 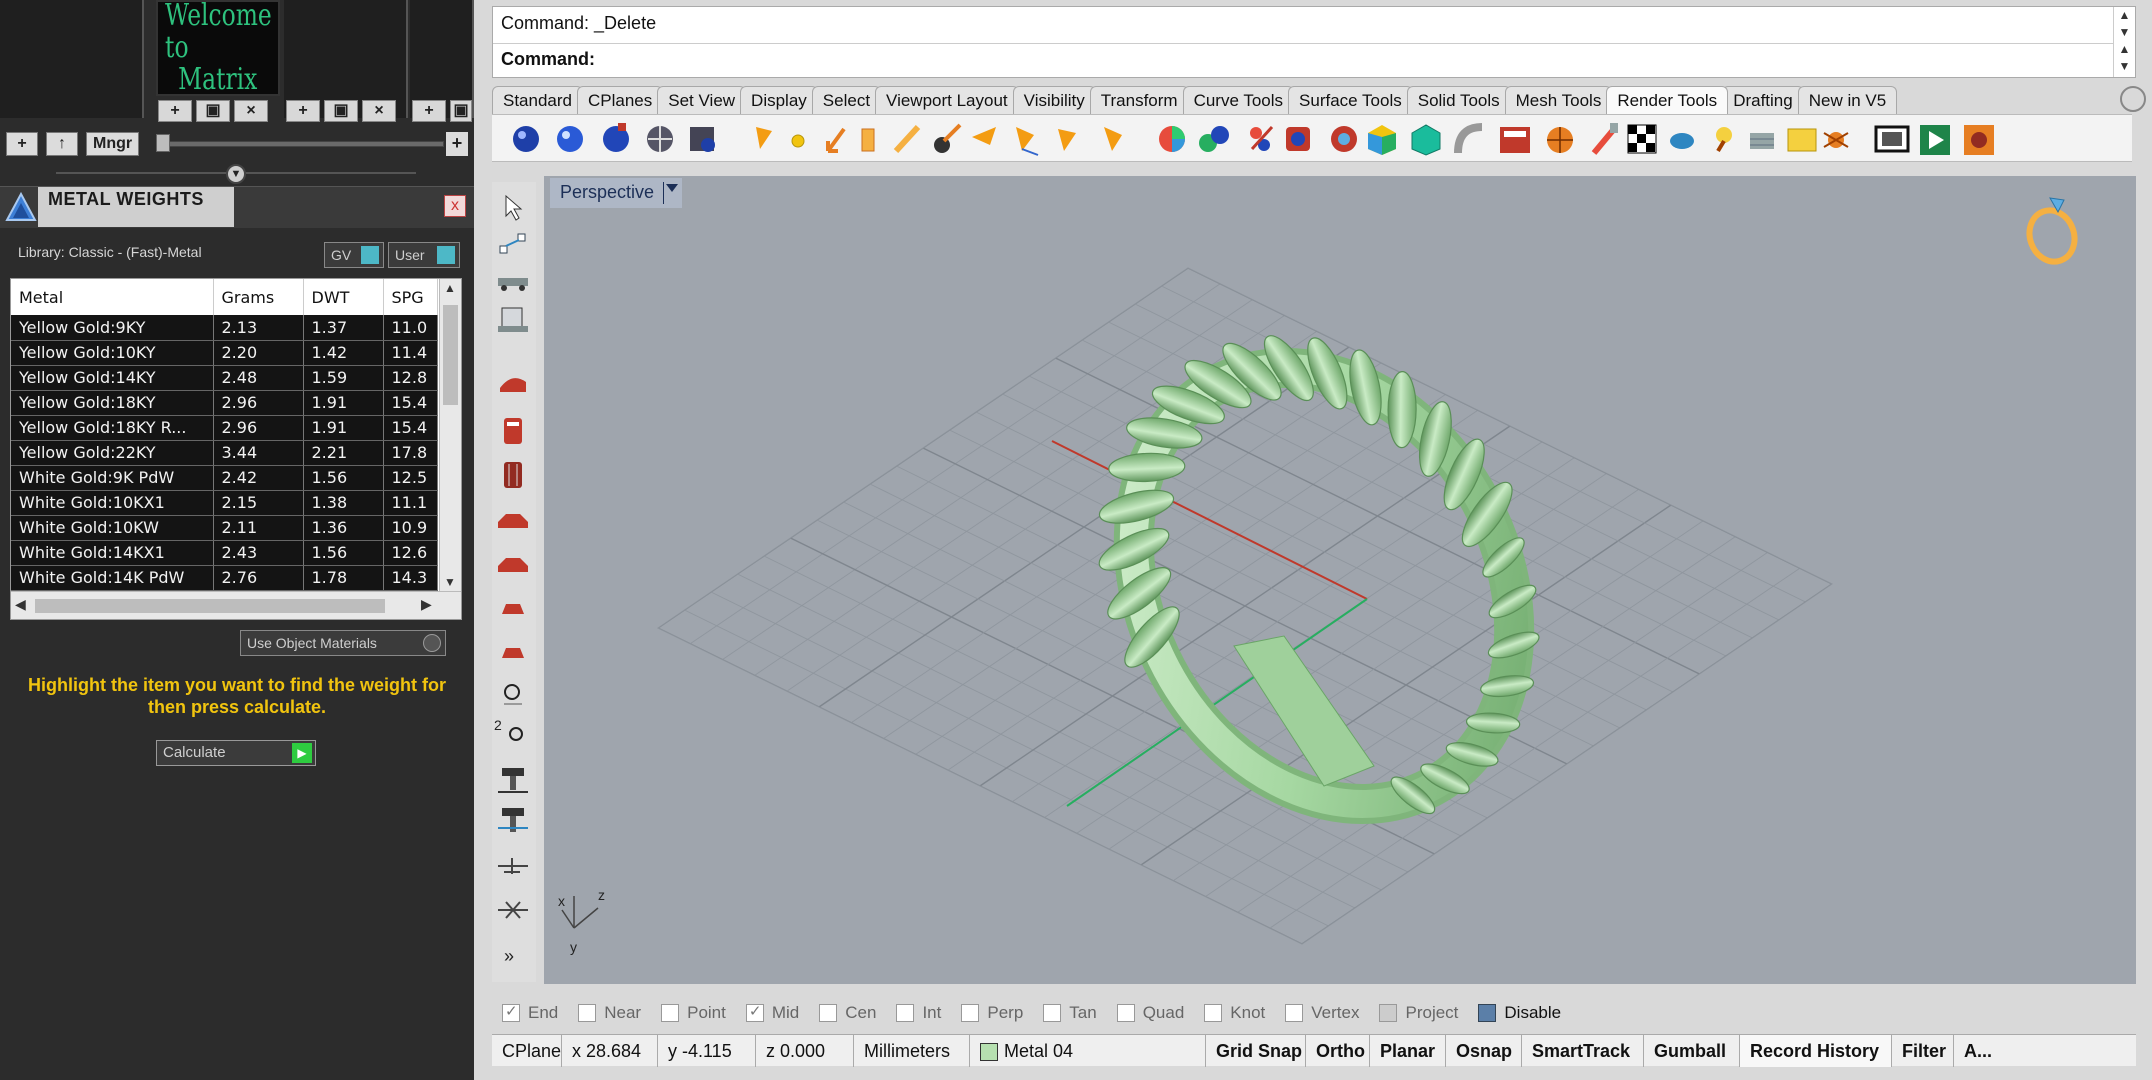 I want to click on twisted-ring-model, so click(x=1324, y=586).